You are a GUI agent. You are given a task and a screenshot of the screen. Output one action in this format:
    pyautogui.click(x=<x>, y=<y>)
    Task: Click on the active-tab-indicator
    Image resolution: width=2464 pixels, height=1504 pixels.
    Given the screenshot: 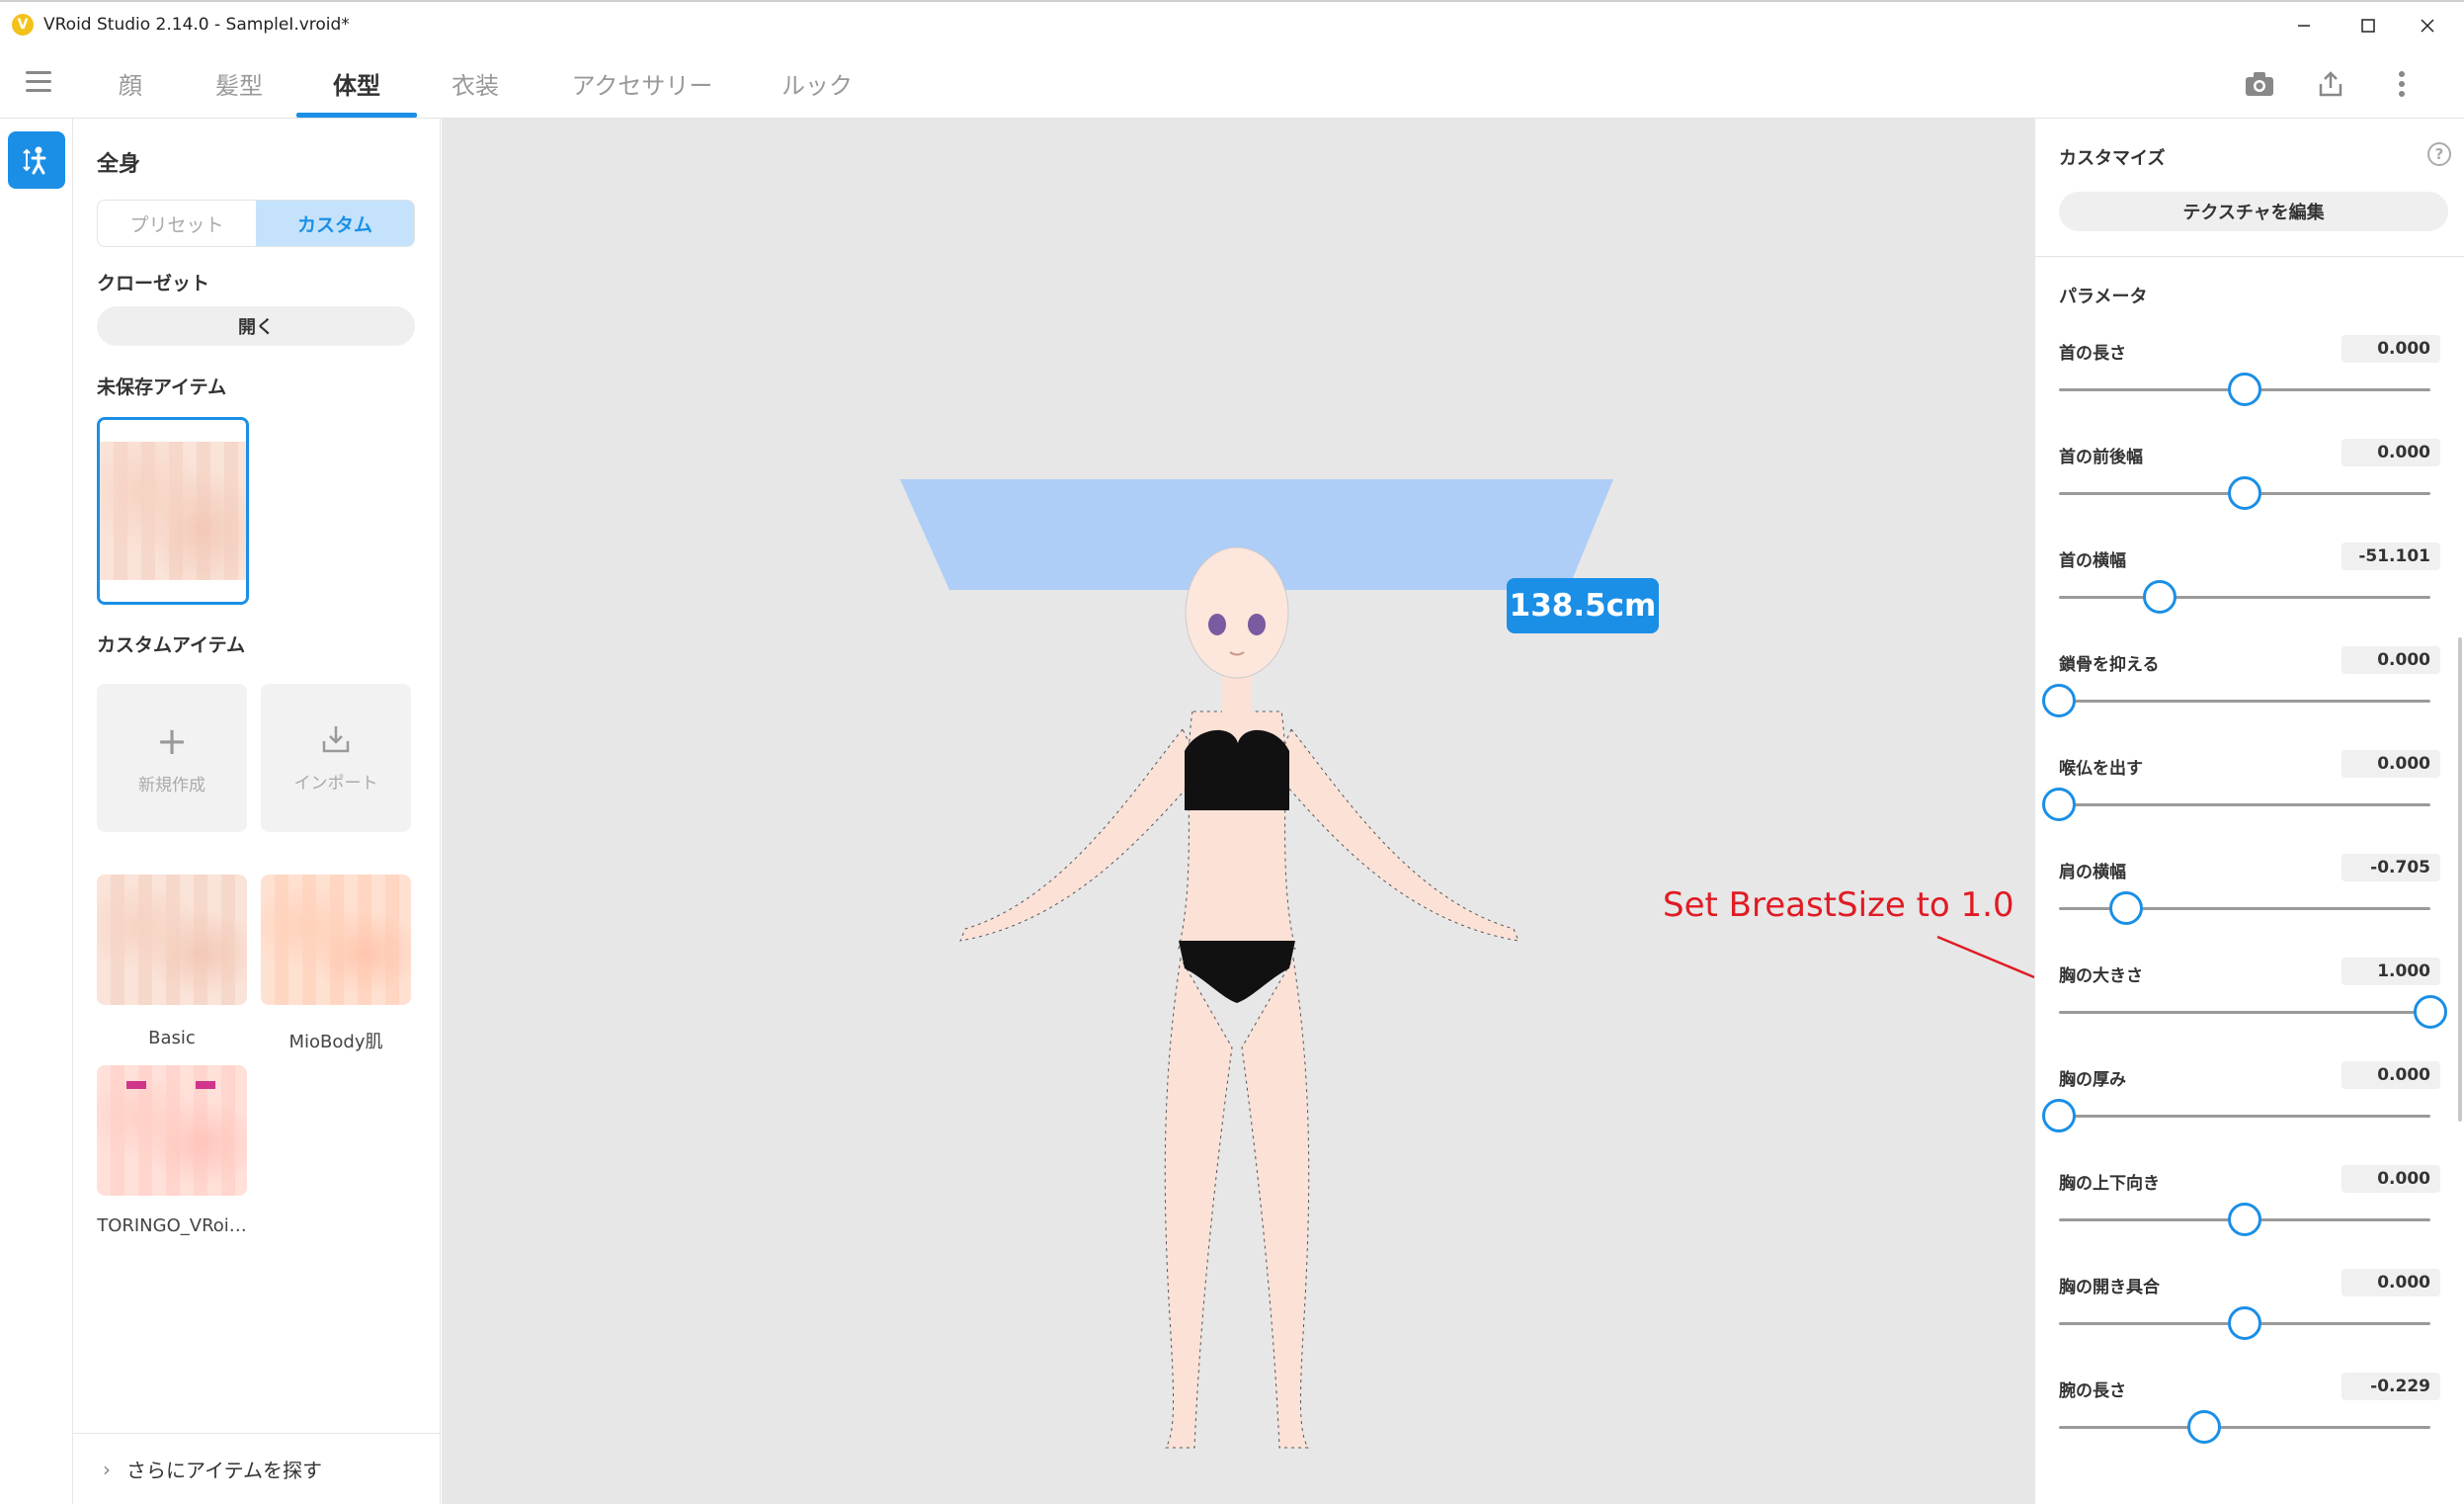 What is the action you would take?
    pyautogui.click(x=356, y=115)
    